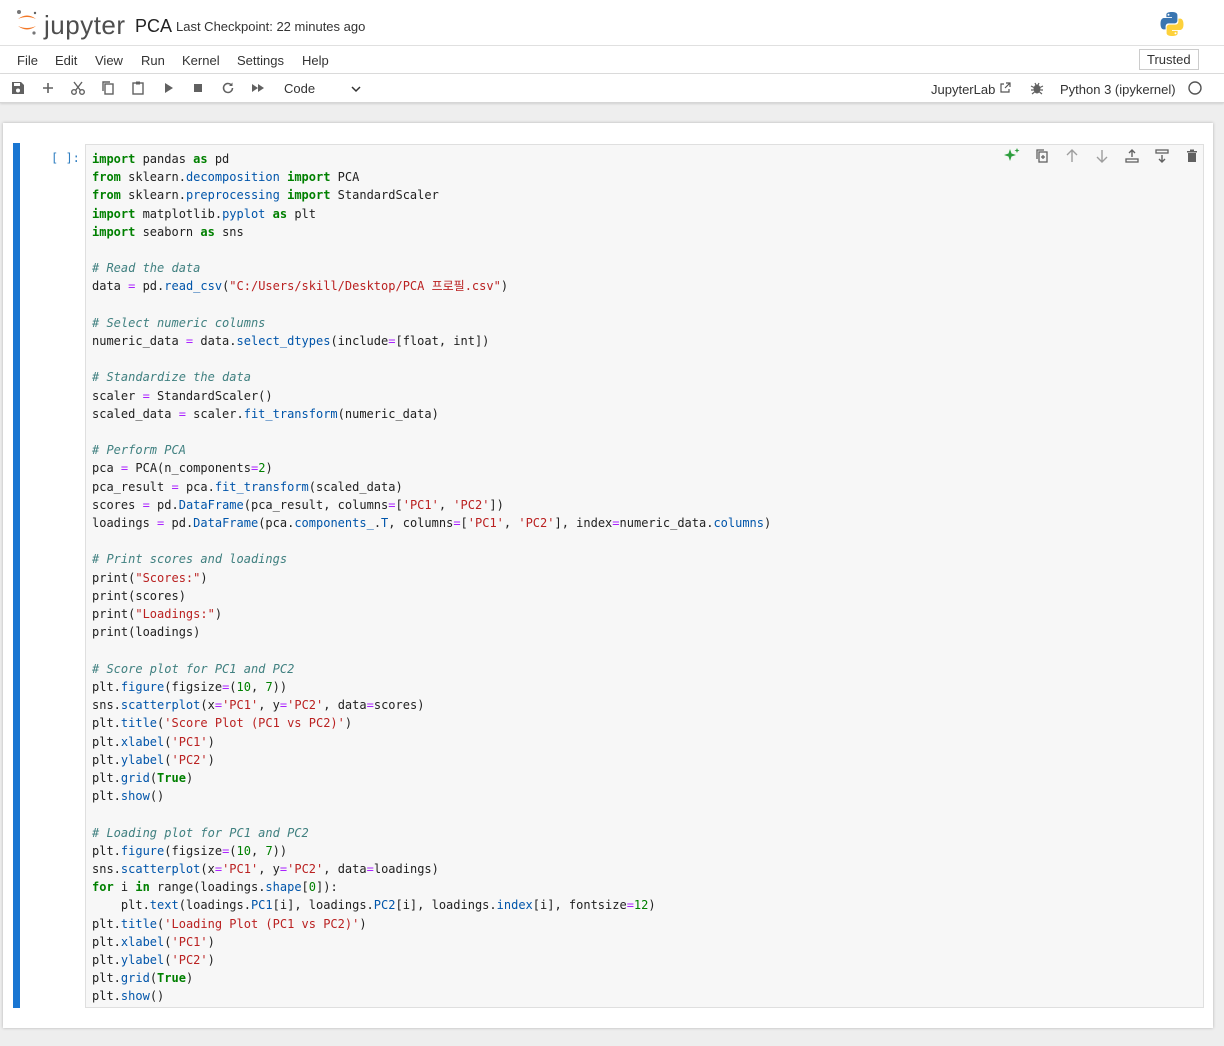 Image resolution: width=1224 pixels, height=1046 pixels. Describe the element at coordinates (315, 60) in the screenshot. I see `menu-help: Help` at that location.